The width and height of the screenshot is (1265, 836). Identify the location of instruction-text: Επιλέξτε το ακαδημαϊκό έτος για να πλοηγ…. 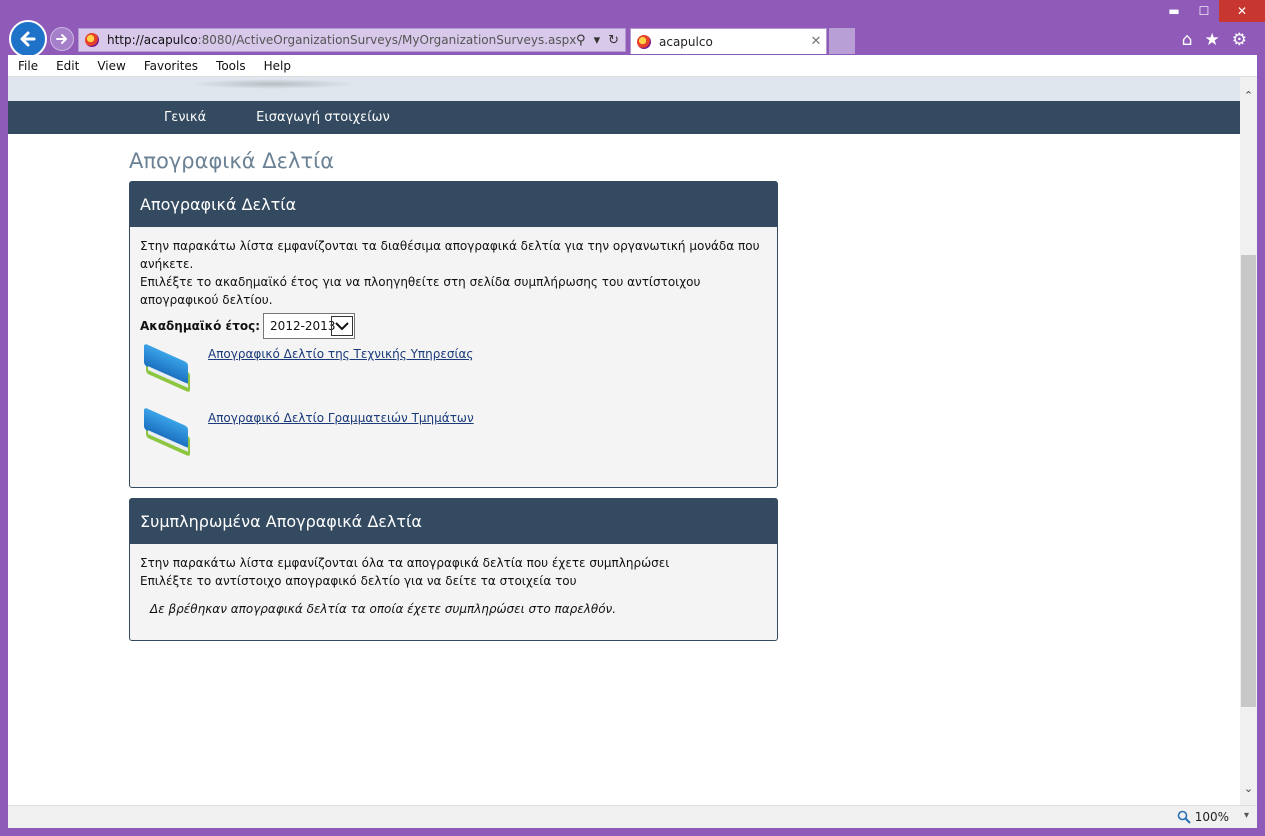
(420, 291).